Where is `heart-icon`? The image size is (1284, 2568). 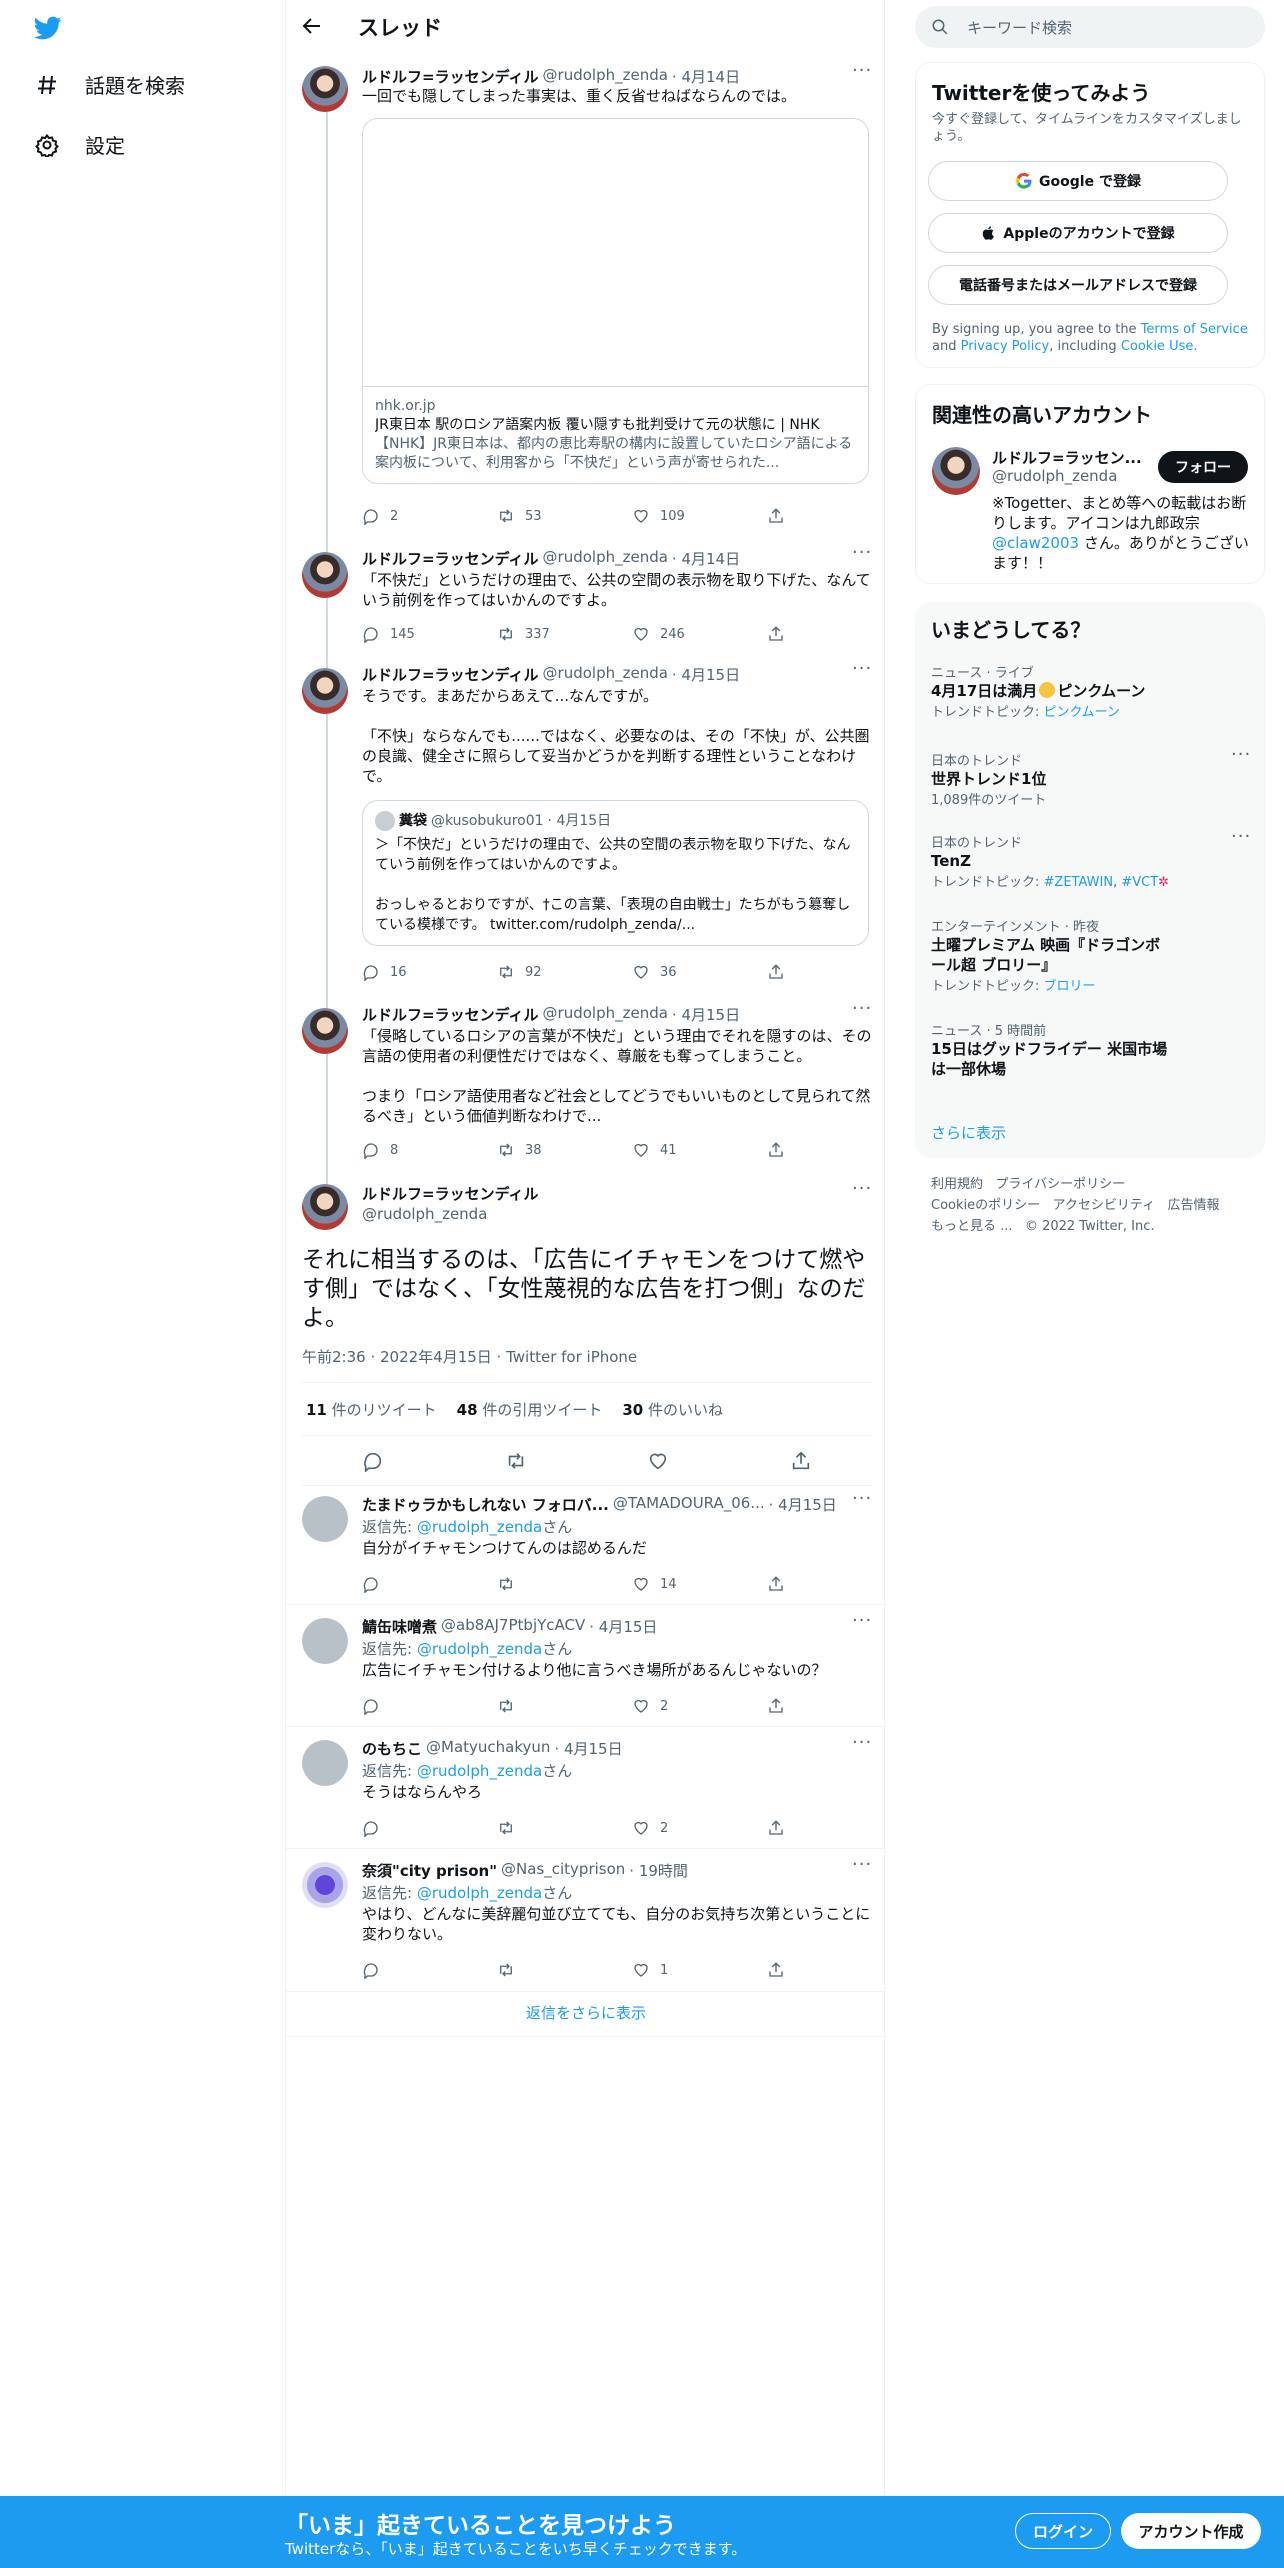
heart-icon is located at coordinates (658, 1461).